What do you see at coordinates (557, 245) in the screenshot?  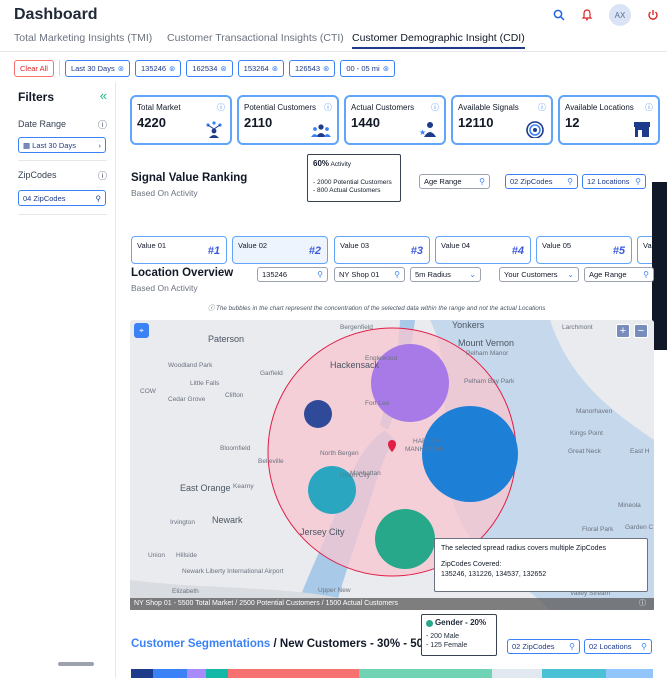 I see `value-label: Value 05` at bounding box center [557, 245].